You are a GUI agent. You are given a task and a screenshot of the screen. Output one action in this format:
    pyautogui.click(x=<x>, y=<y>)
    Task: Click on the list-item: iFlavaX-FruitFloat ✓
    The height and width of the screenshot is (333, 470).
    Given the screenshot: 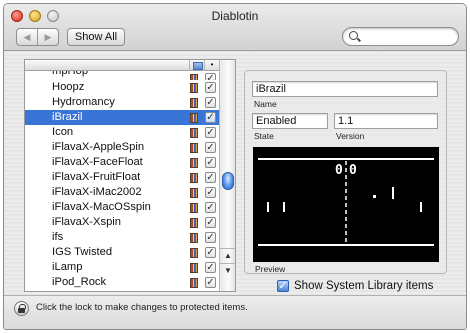 What is the action you would take?
    pyautogui.click(x=122, y=177)
    